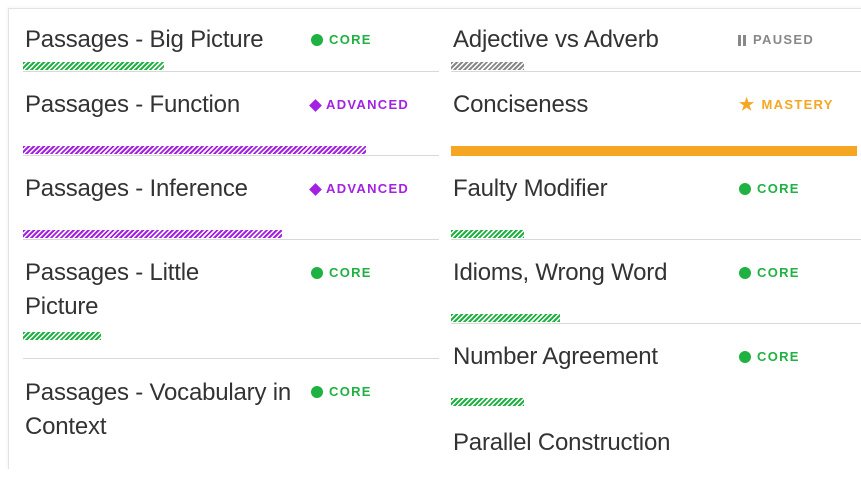 This screenshot has width=861, height=492. I want to click on skill-name: Passages - Little Picture, so click(112, 289).